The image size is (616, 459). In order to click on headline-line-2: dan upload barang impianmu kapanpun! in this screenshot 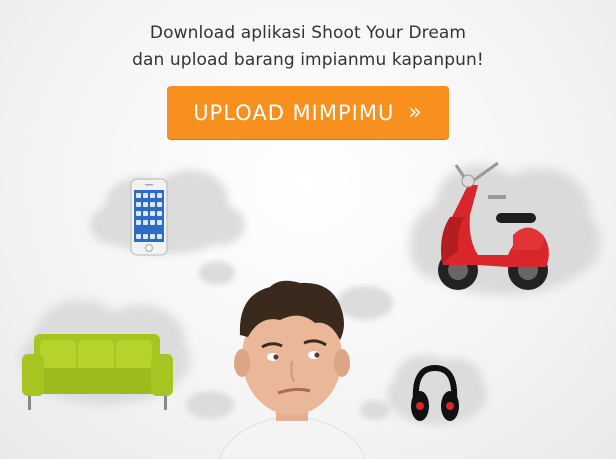, I will do `click(308, 60)`.